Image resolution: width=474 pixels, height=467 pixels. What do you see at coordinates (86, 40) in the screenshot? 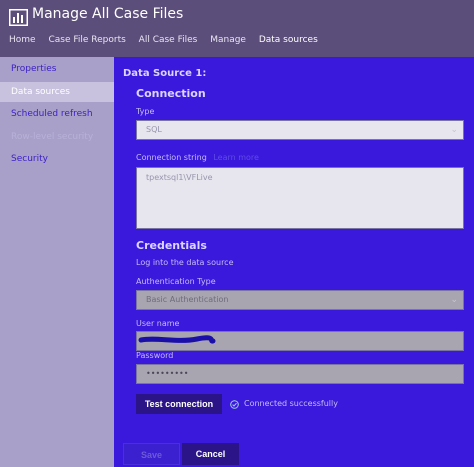
I see `breadcrumb-case-file-reports: Case File Reports` at bounding box center [86, 40].